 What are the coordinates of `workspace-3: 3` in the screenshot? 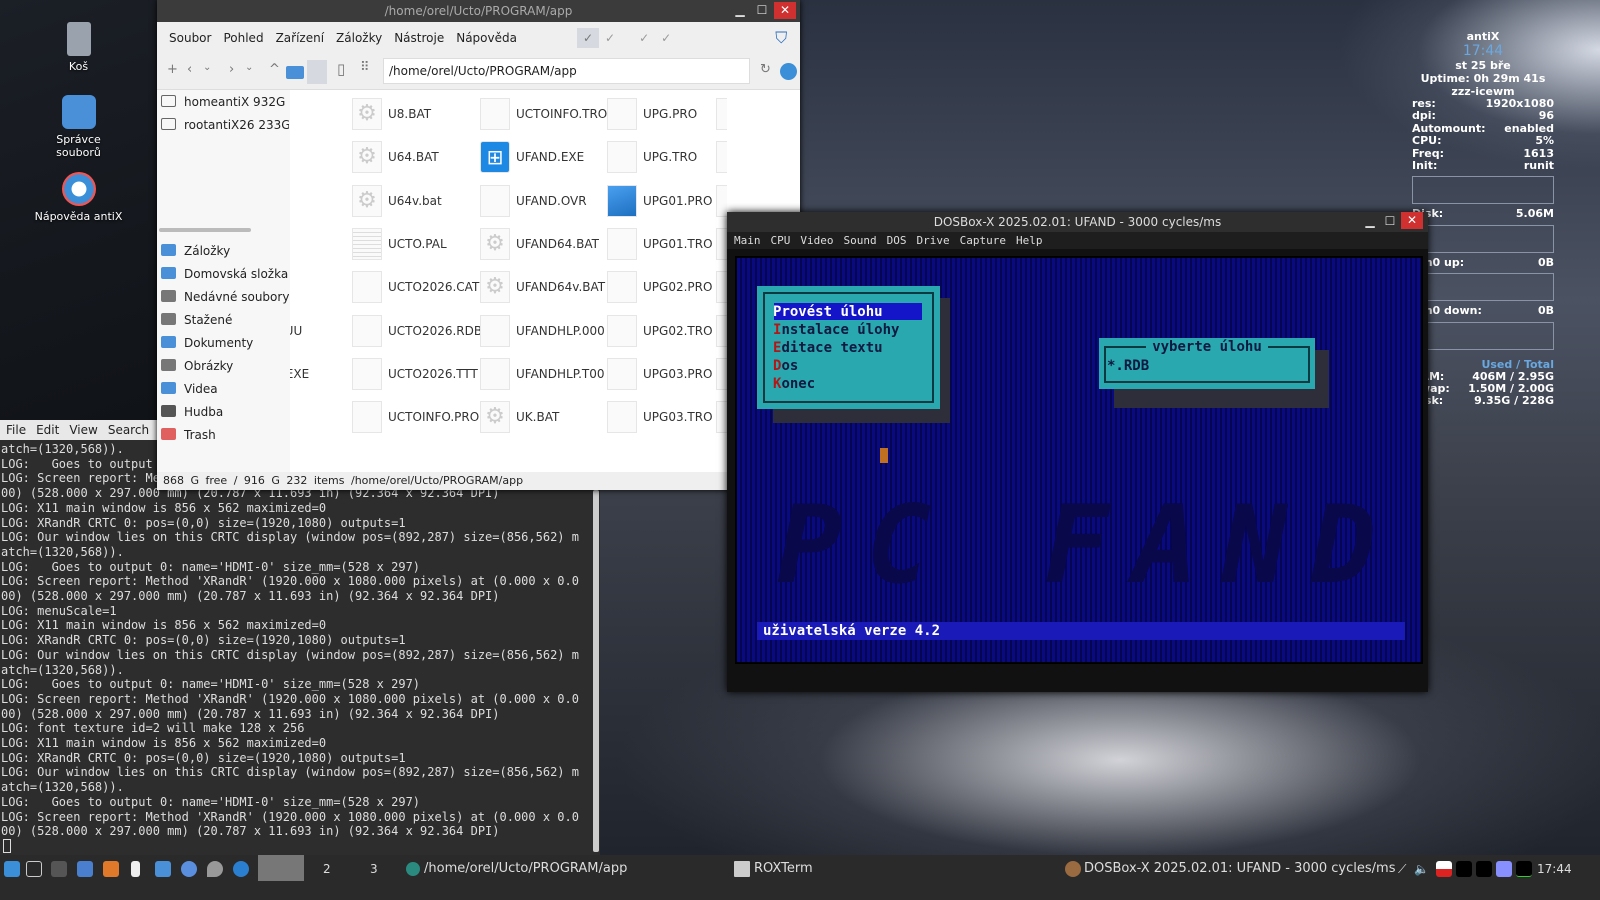 It's located at (374, 869).